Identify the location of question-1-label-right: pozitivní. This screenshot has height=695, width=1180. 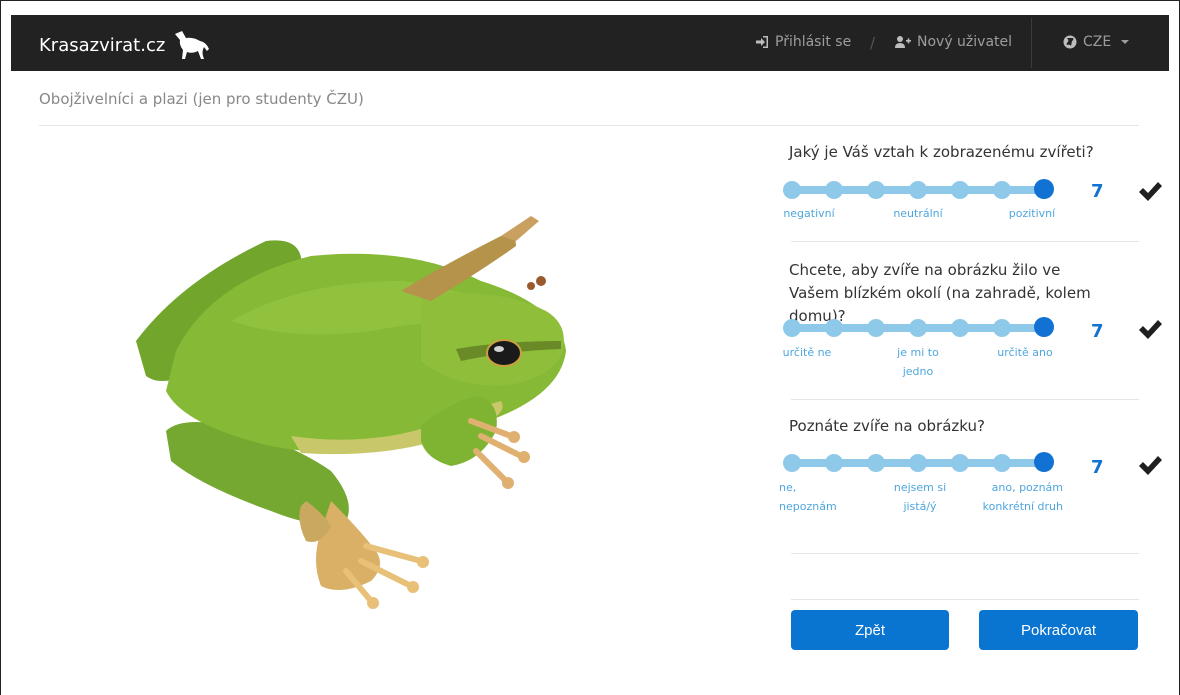
(1032, 213).